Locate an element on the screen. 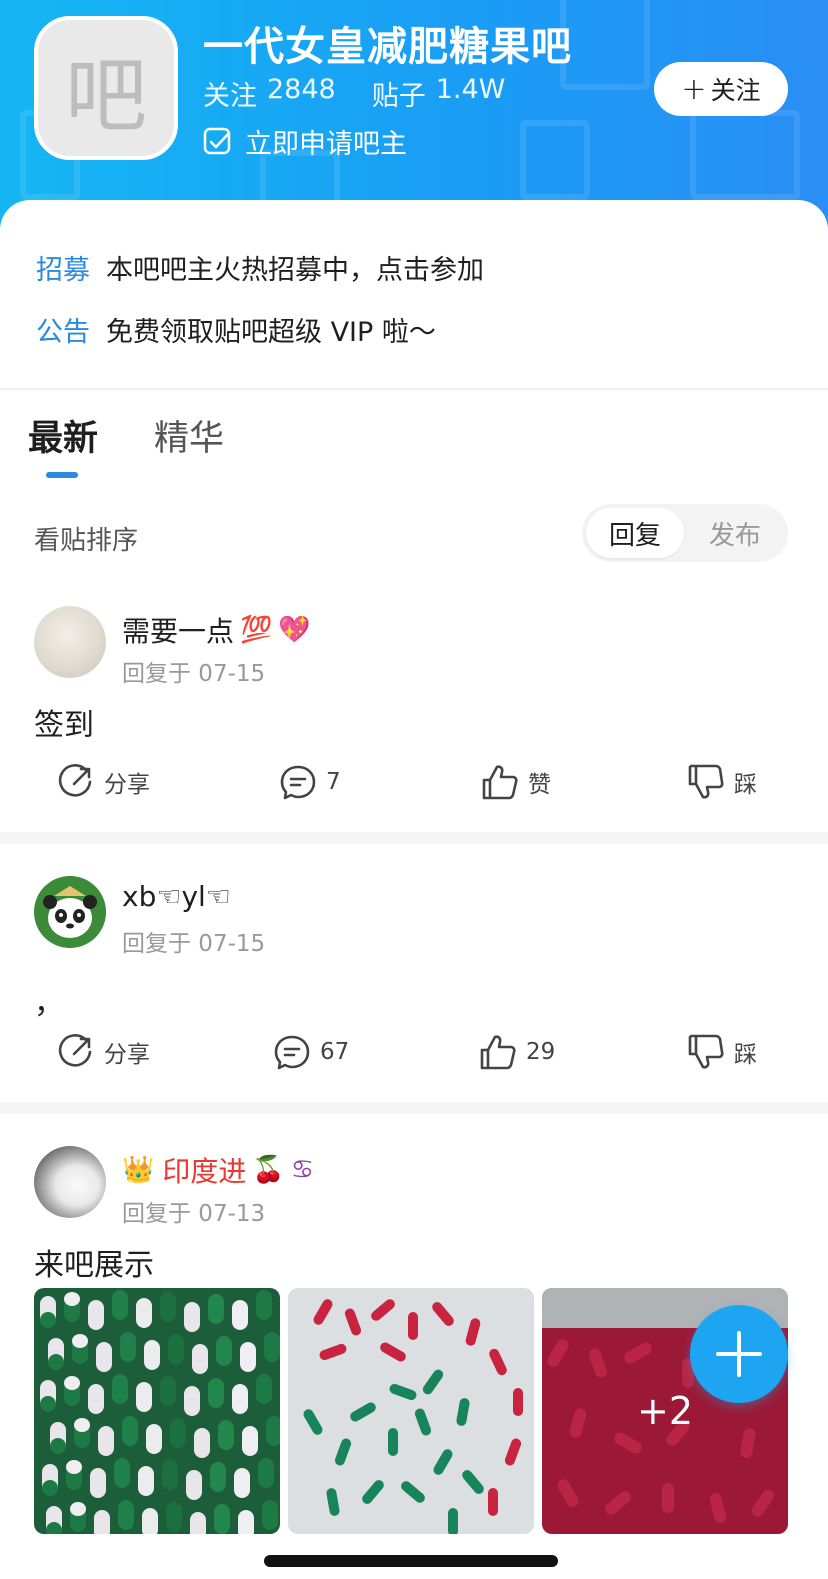 The image size is (828, 1579). notice-recruit: 招募 本吧吧主火热招募中，点击参加 is located at coordinates (260, 267).